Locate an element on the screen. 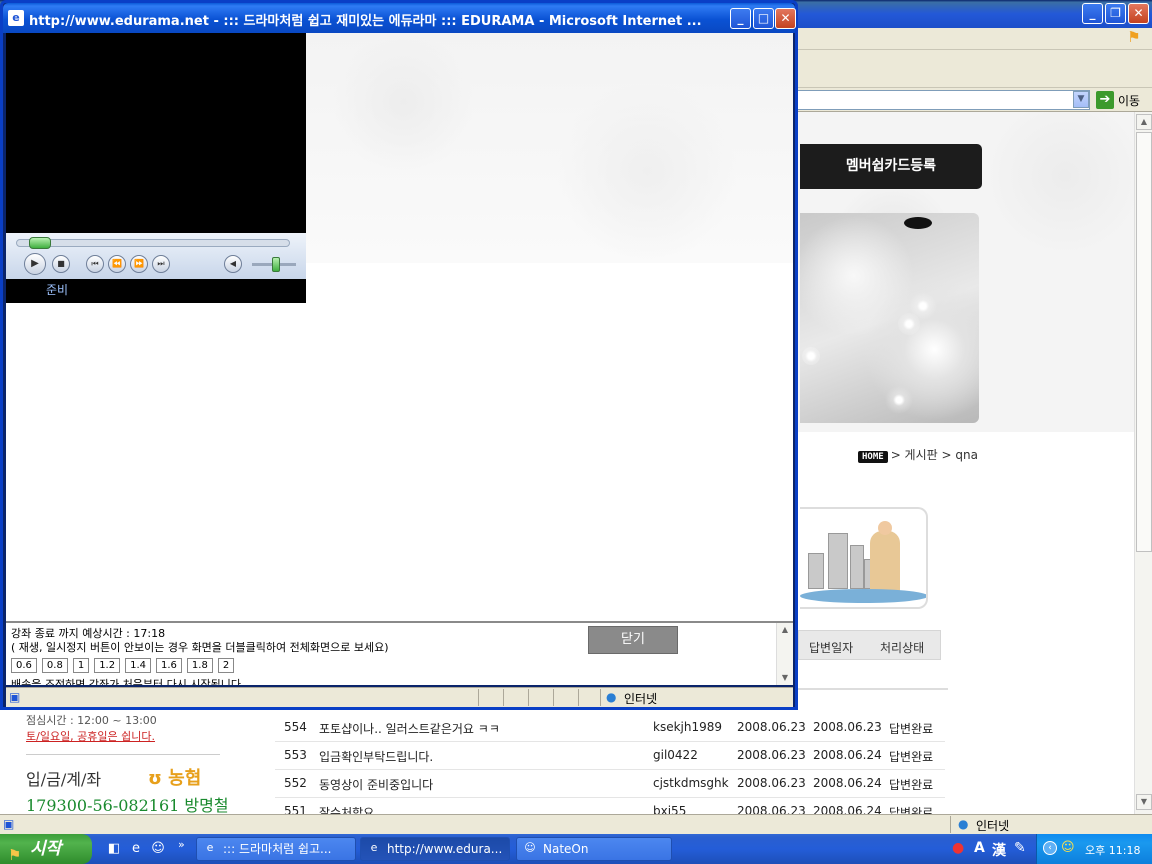 The height and width of the screenshot is (864, 1152). stop-button: ■ is located at coordinates (61, 264).